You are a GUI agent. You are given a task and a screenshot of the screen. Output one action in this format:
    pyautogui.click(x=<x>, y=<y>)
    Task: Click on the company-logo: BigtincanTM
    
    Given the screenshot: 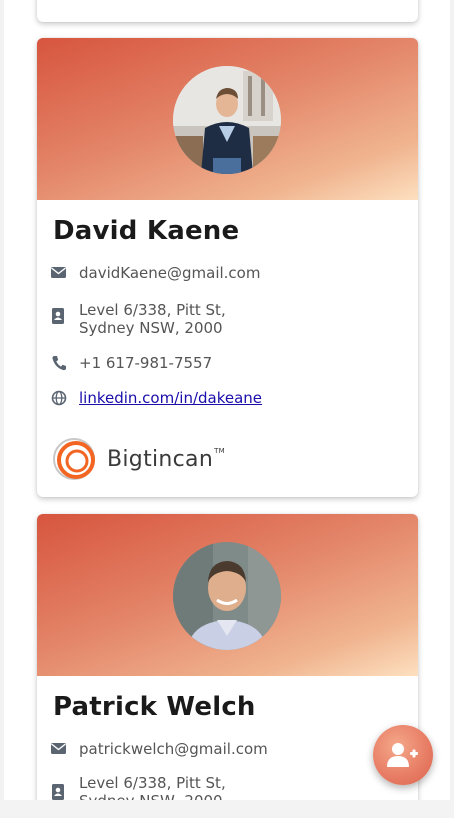 What is the action you would take?
    pyautogui.click(x=138, y=459)
    